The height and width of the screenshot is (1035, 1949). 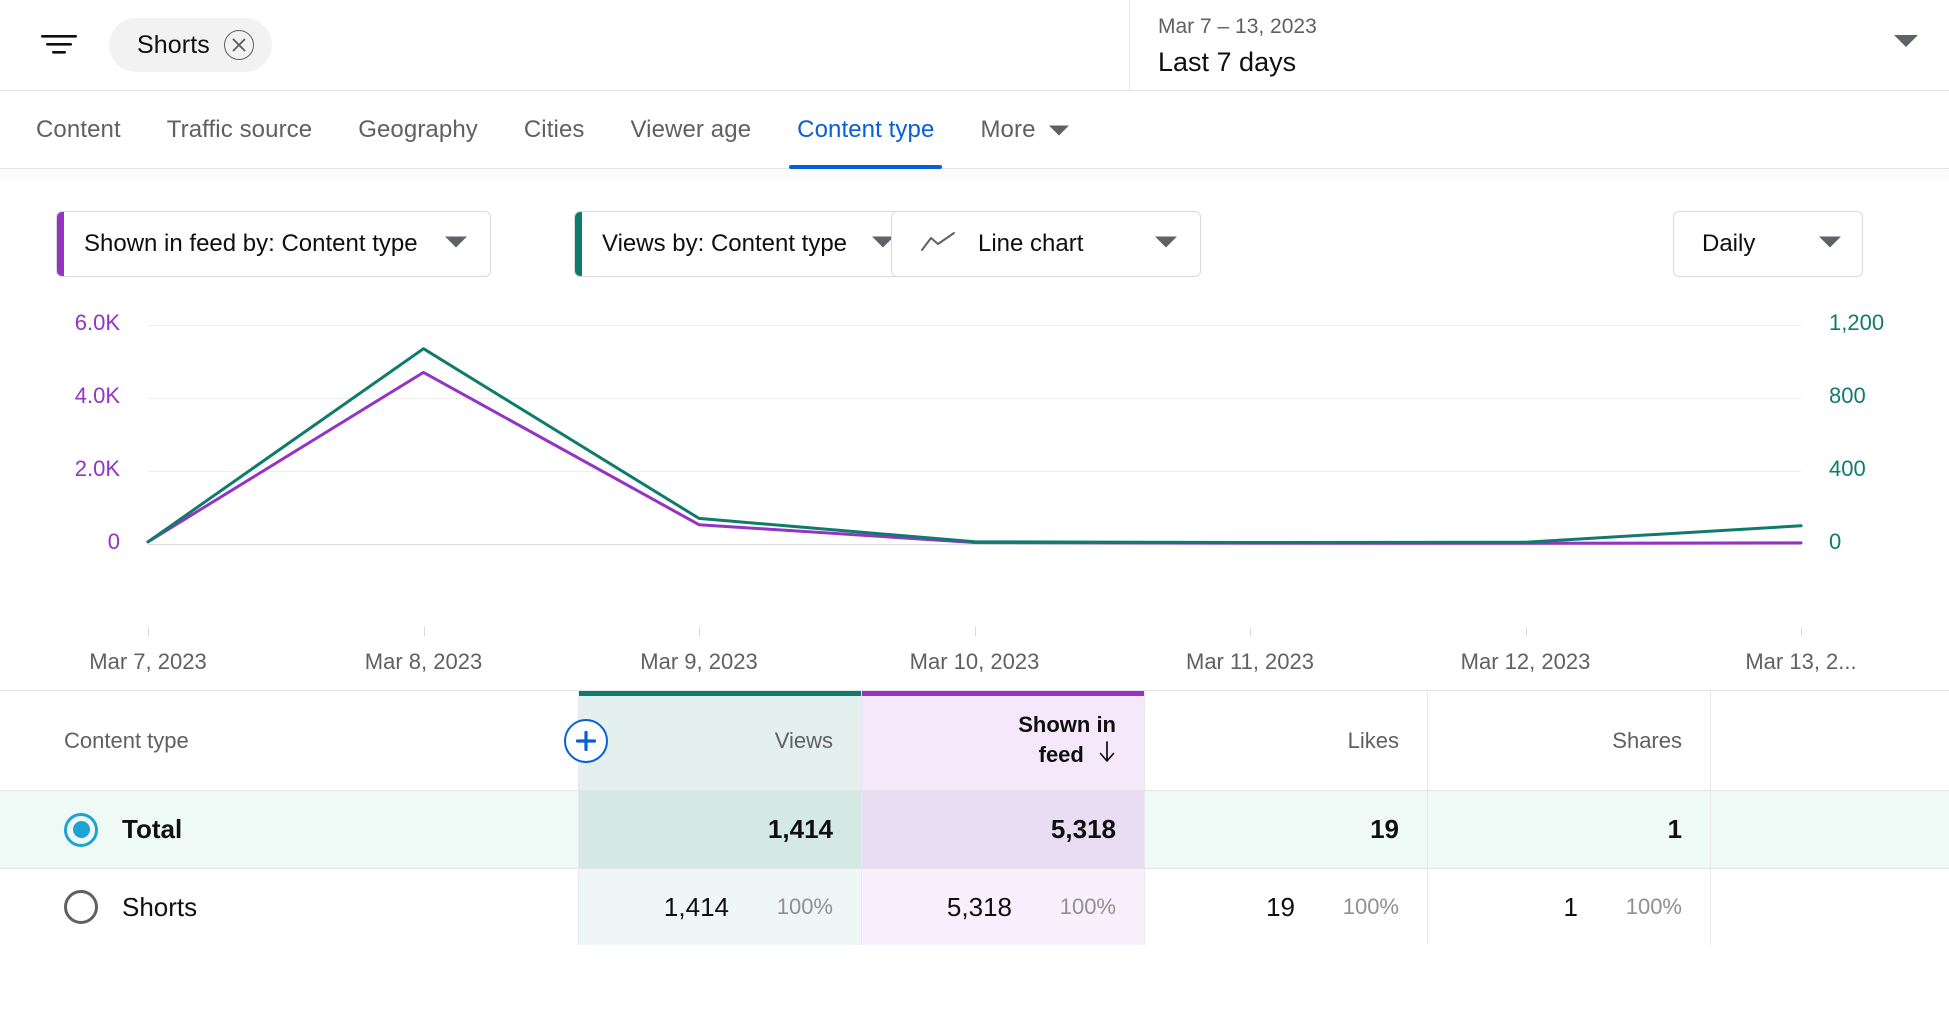 I want to click on top-bar: Shorts Mar 7 – 13, 2023 Last 7 days, so click(x=974, y=45).